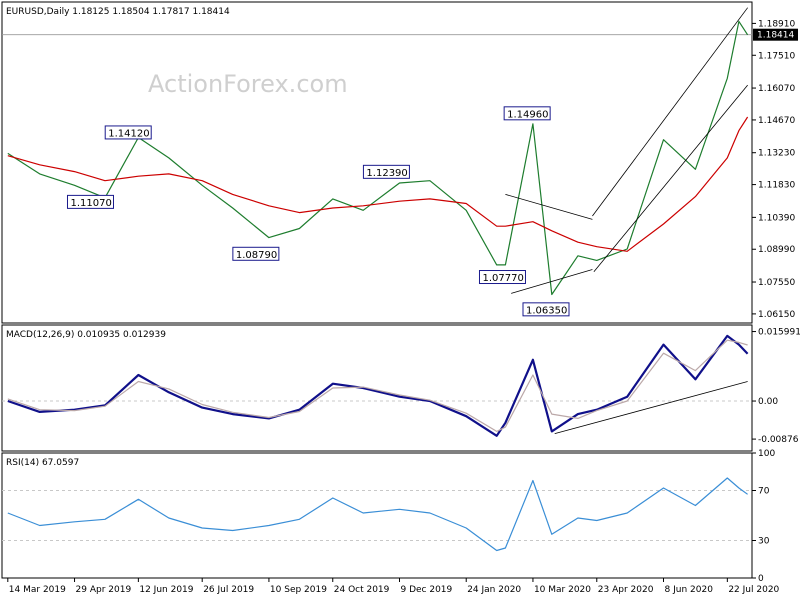  I want to click on price-label: 1.11070, so click(90, 203).